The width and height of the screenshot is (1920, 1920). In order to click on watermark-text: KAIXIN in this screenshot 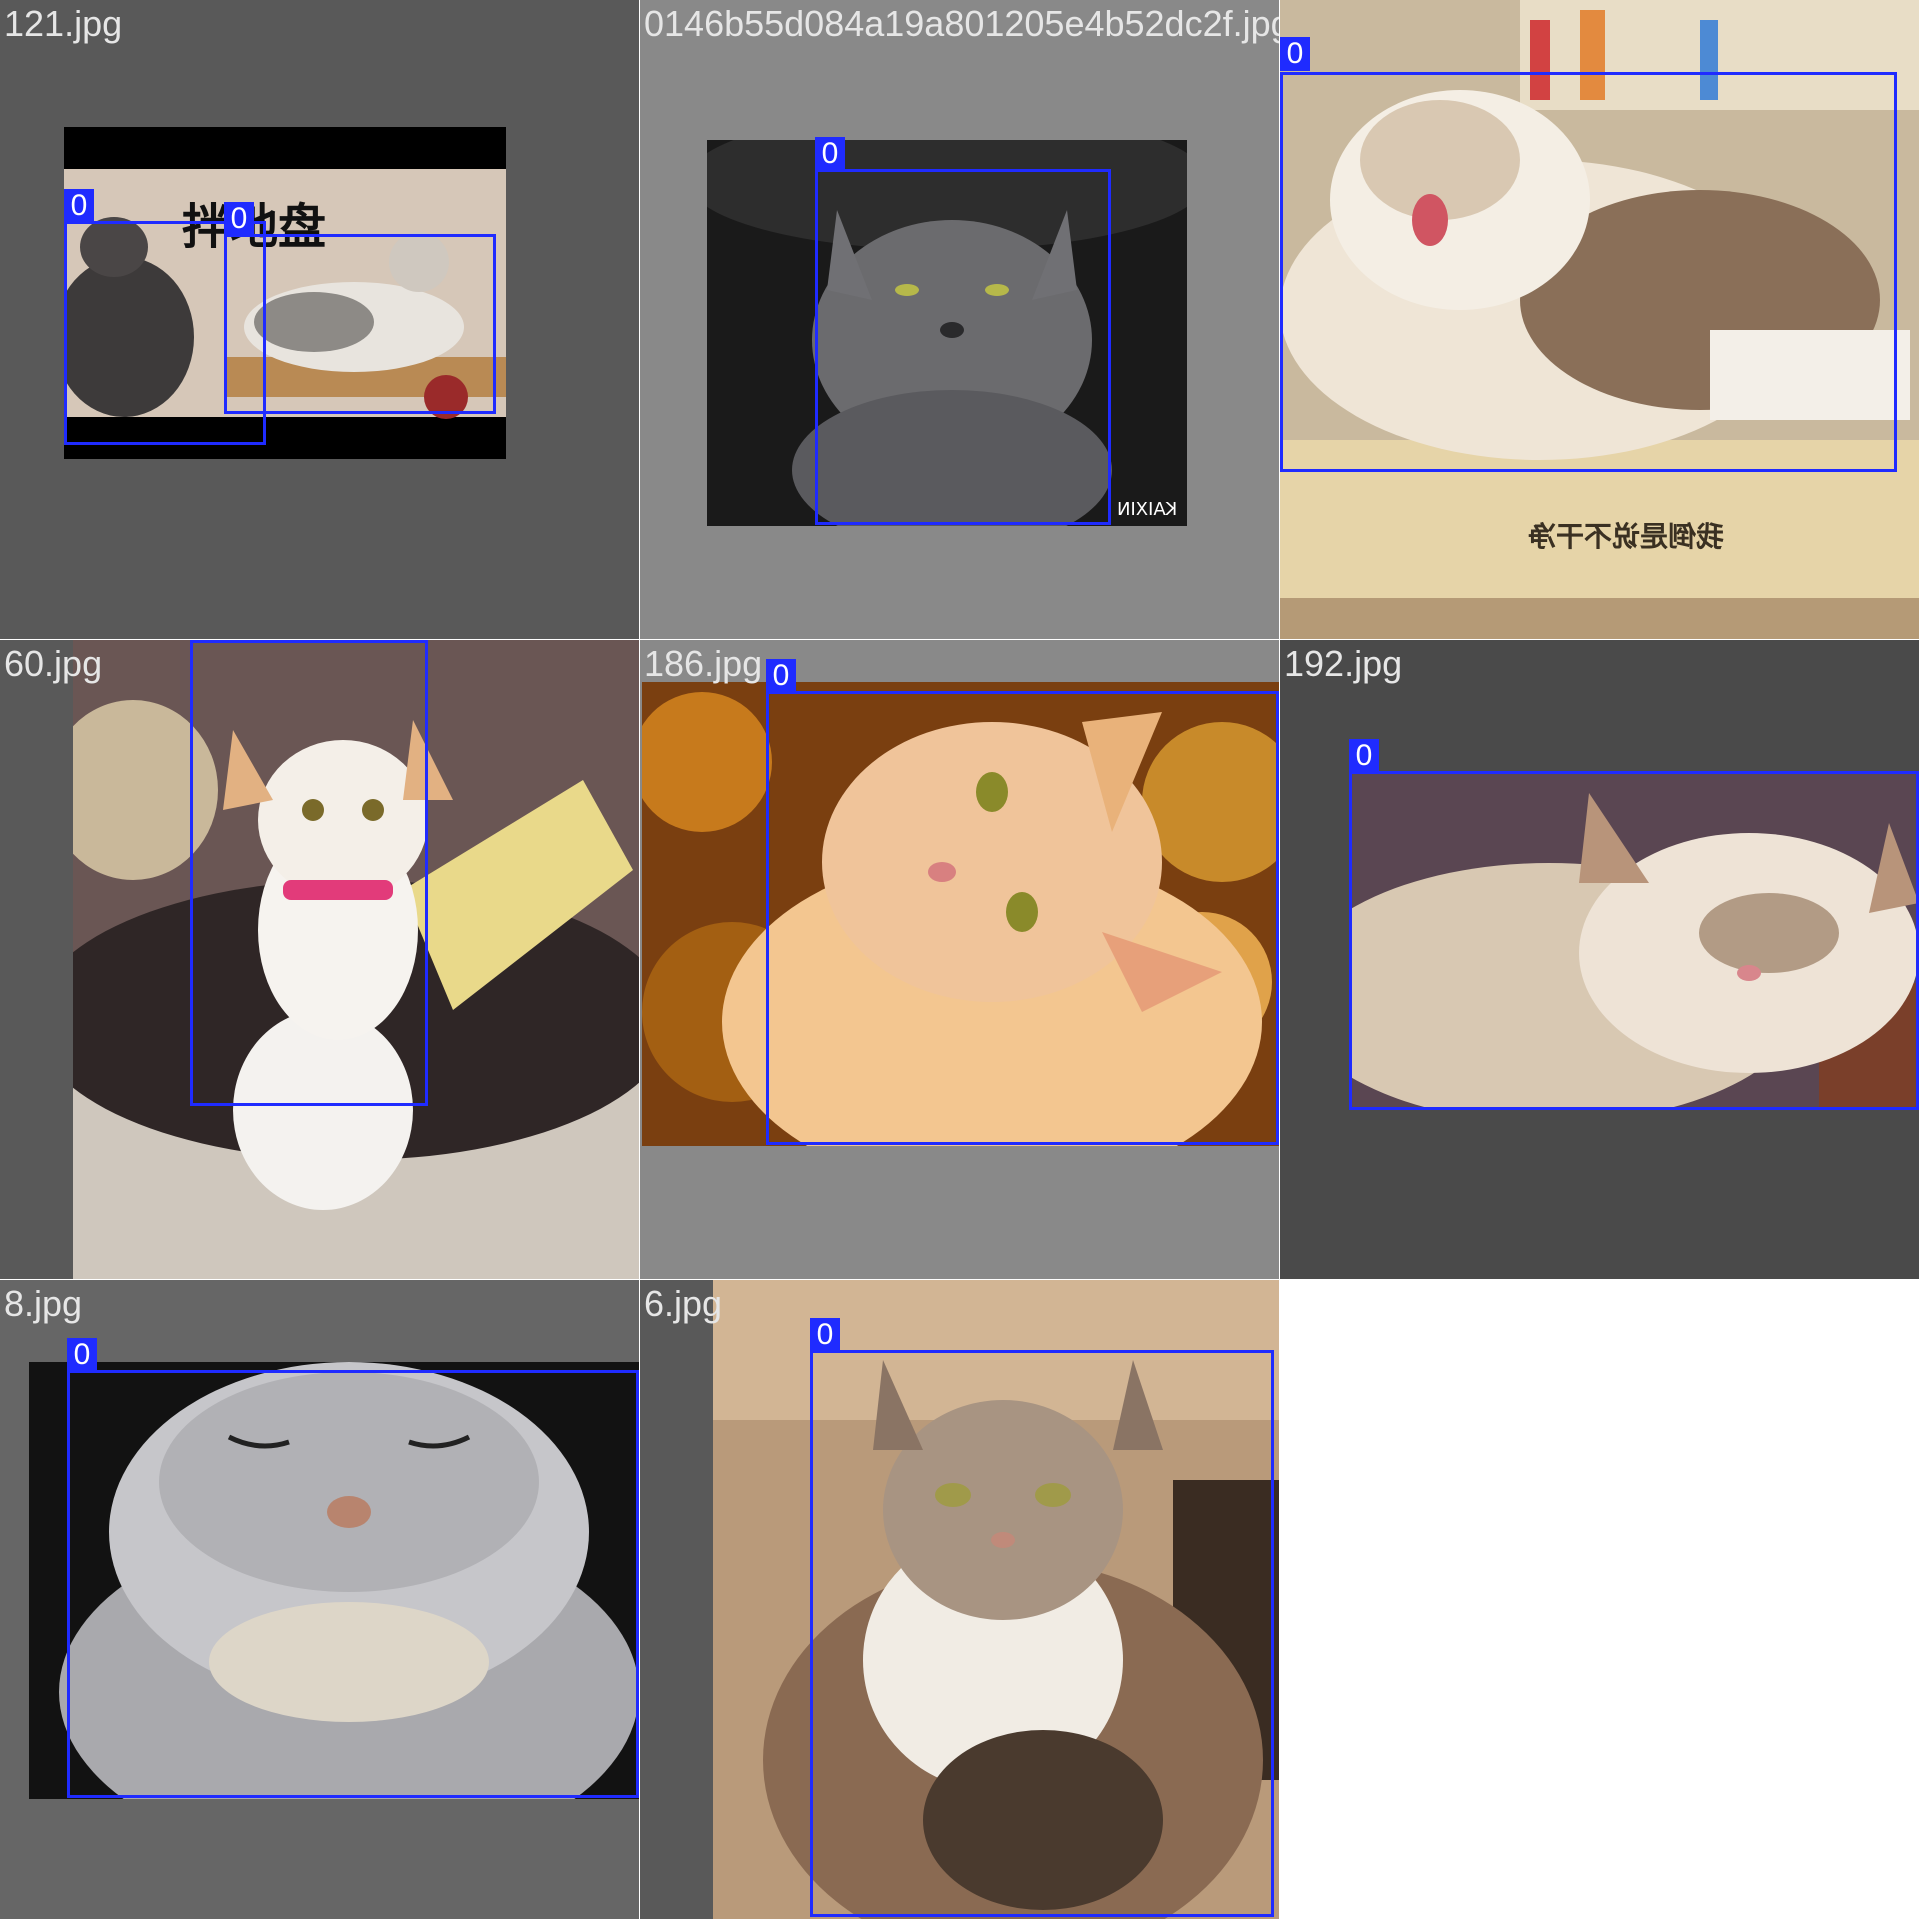, I will do `click(1146, 509)`.